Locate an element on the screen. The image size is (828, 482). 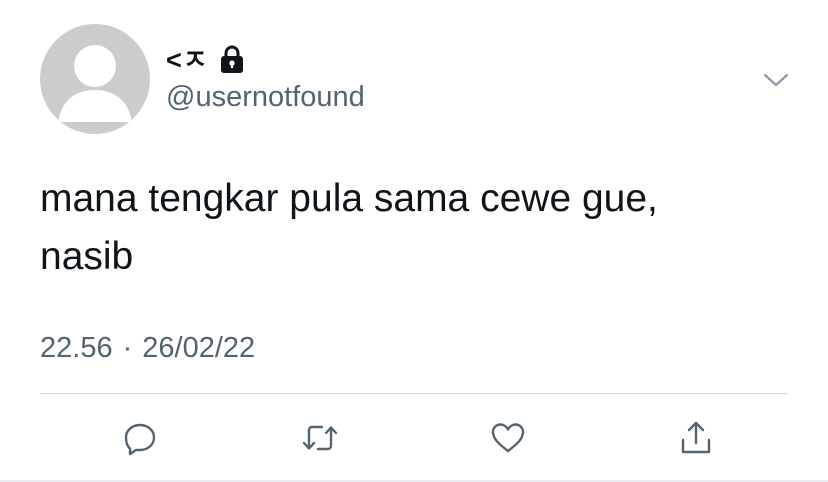
action-bar is located at coordinates (414, 438).